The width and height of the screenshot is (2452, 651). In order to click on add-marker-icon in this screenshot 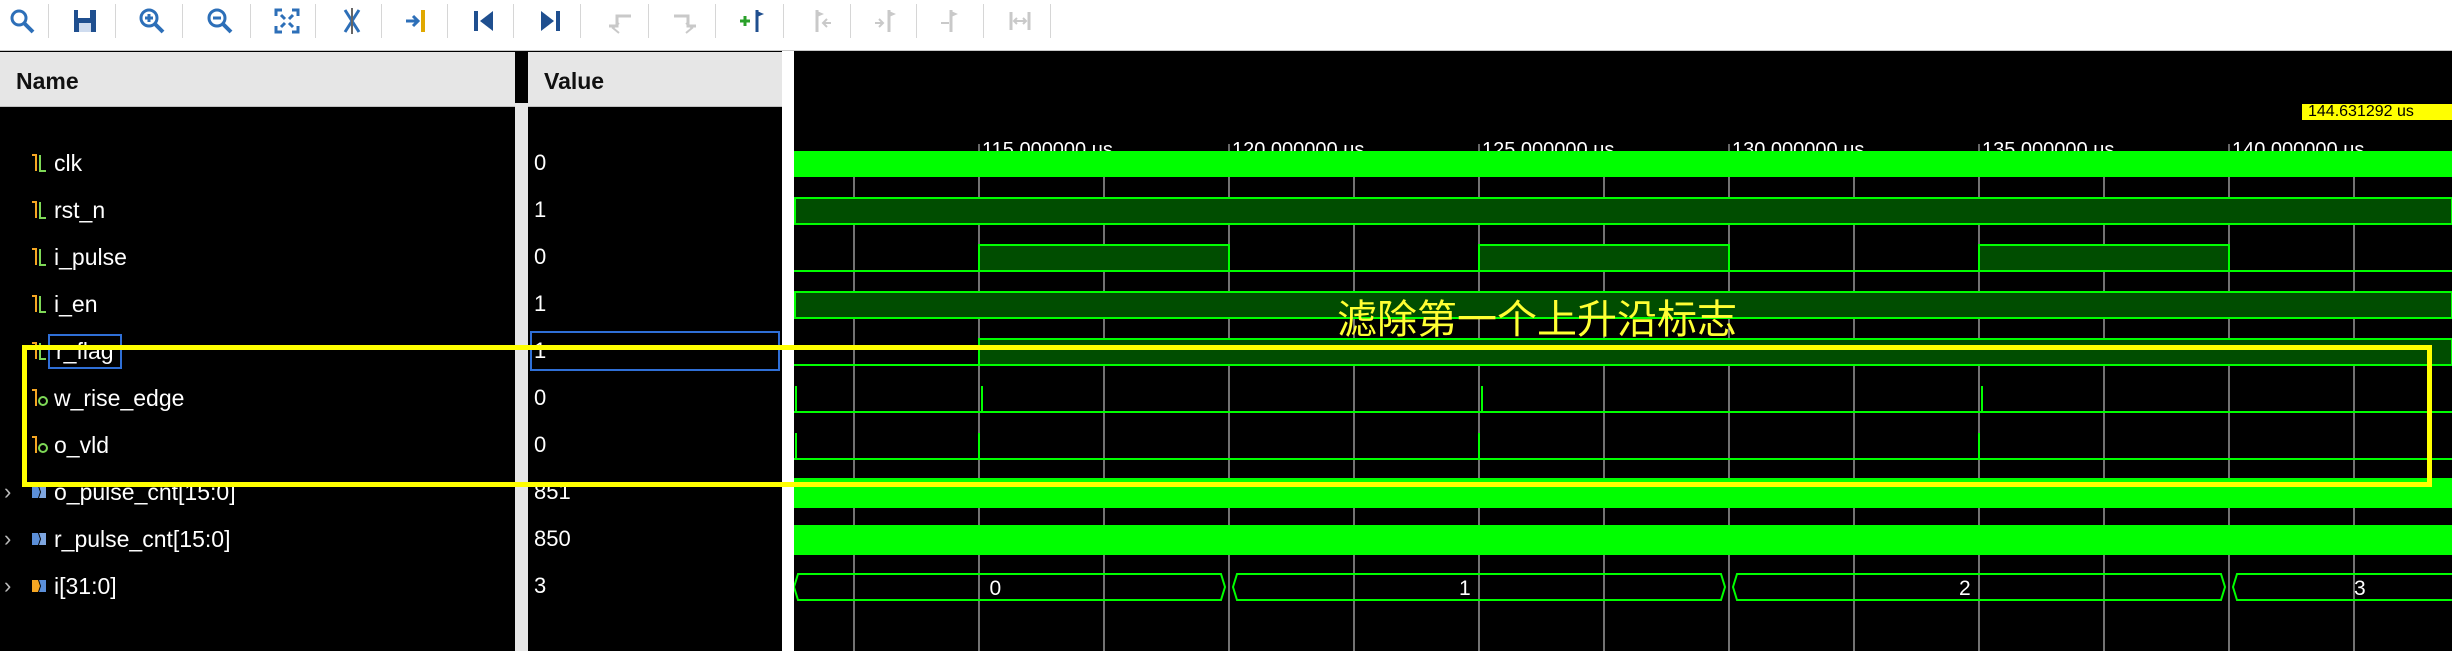, I will do `click(752, 21)`.